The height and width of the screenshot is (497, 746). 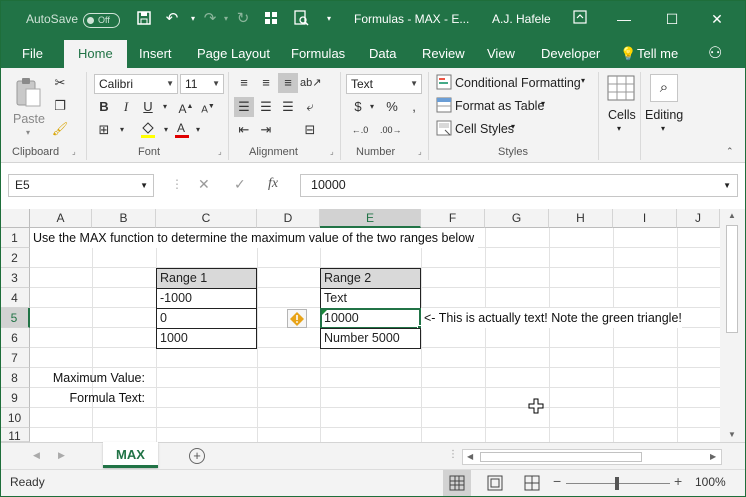 What do you see at coordinates (288, 218) in the screenshot?
I see `column-header-d: D` at bounding box center [288, 218].